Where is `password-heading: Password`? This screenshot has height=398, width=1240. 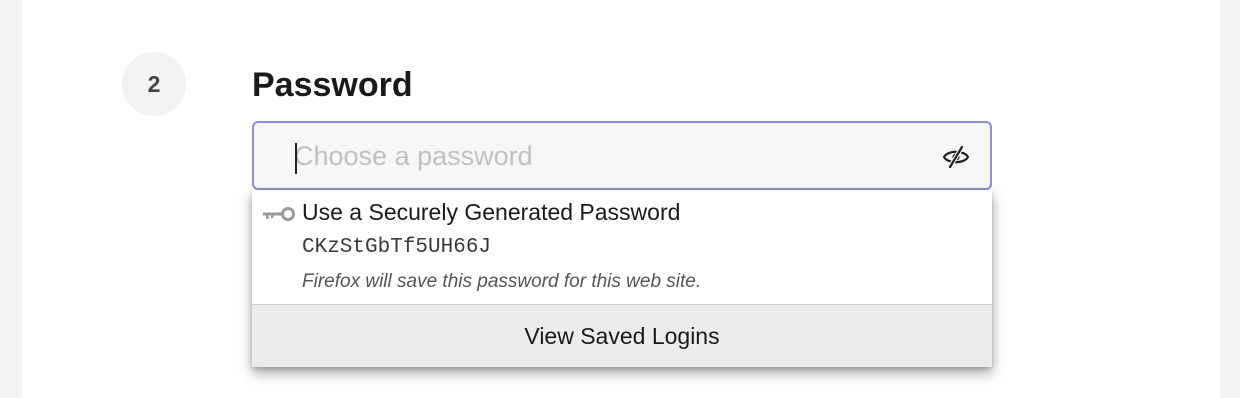
password-heading: Password is located at coordinates (332, 85).